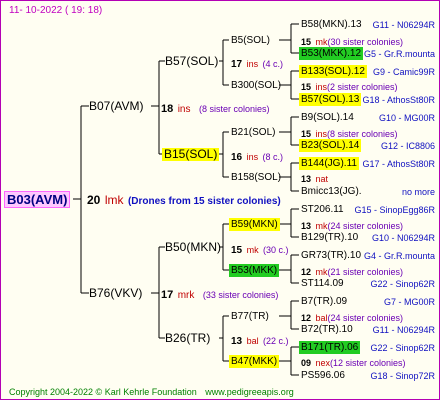 The width and height of the screenshot is (440, 400). Describe the element at coordinates (406, 118) in the screenshot. I see `leaf-code: G10 - MG00R` at that location.